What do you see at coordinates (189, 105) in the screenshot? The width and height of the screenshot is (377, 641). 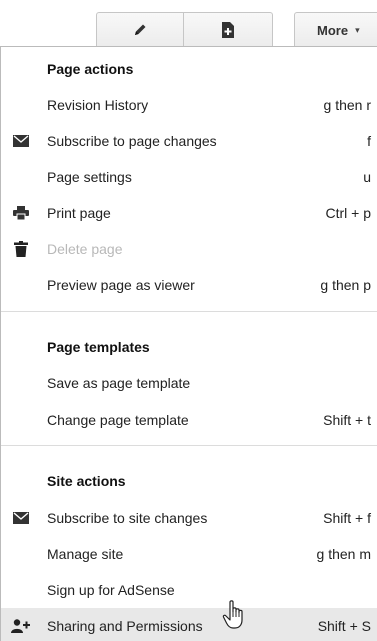 I see `menu-item-revision-history: Revision History g then r` at bounding box center [189, 105].